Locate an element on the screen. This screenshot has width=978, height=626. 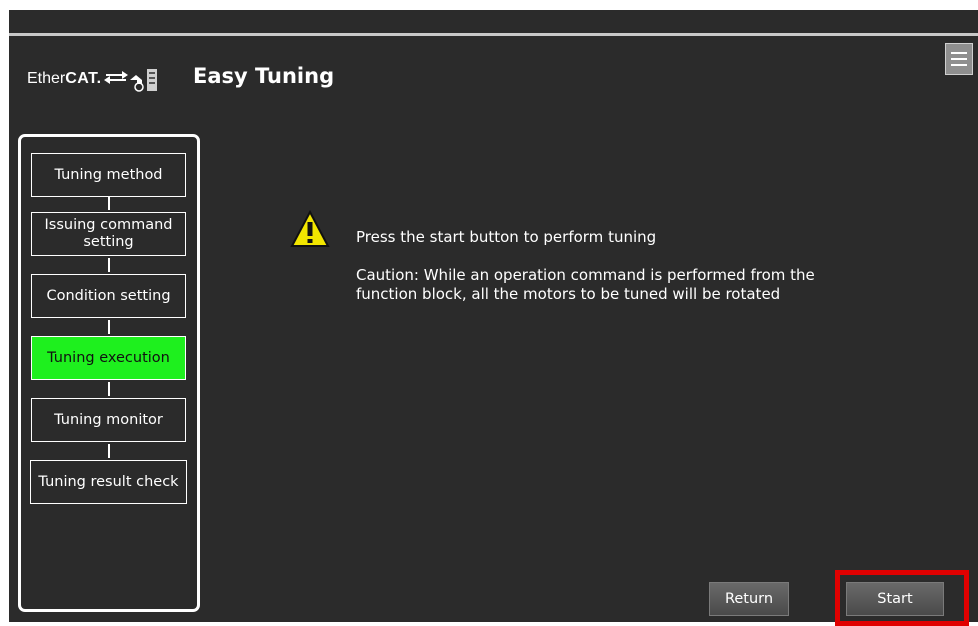
return-button: Return is located at coordinates (749, 599).